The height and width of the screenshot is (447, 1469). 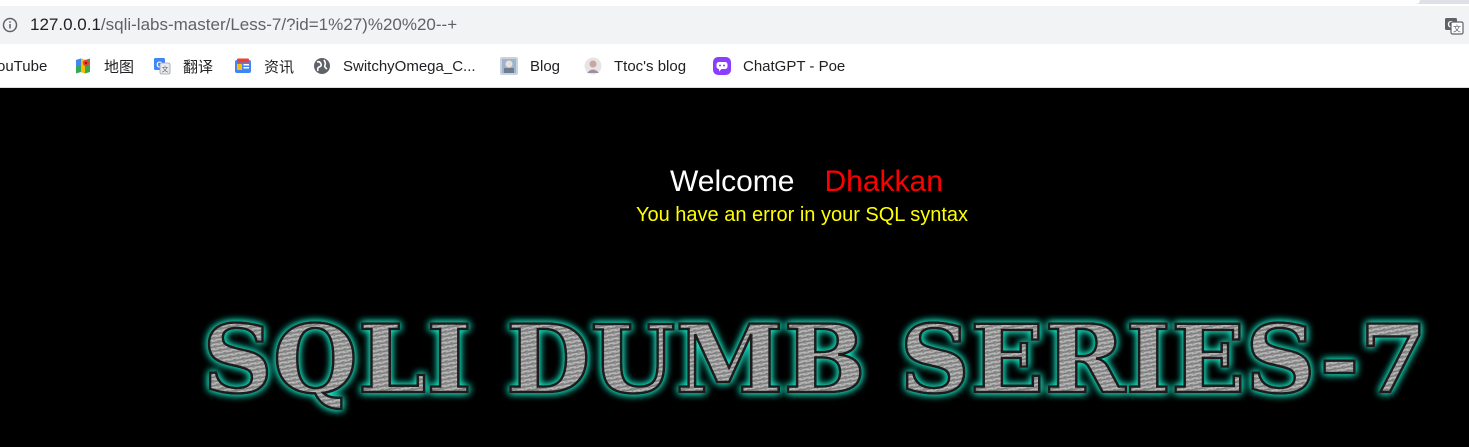 I want to click on bookmark-label: Blog, so click(x=545, y=66).